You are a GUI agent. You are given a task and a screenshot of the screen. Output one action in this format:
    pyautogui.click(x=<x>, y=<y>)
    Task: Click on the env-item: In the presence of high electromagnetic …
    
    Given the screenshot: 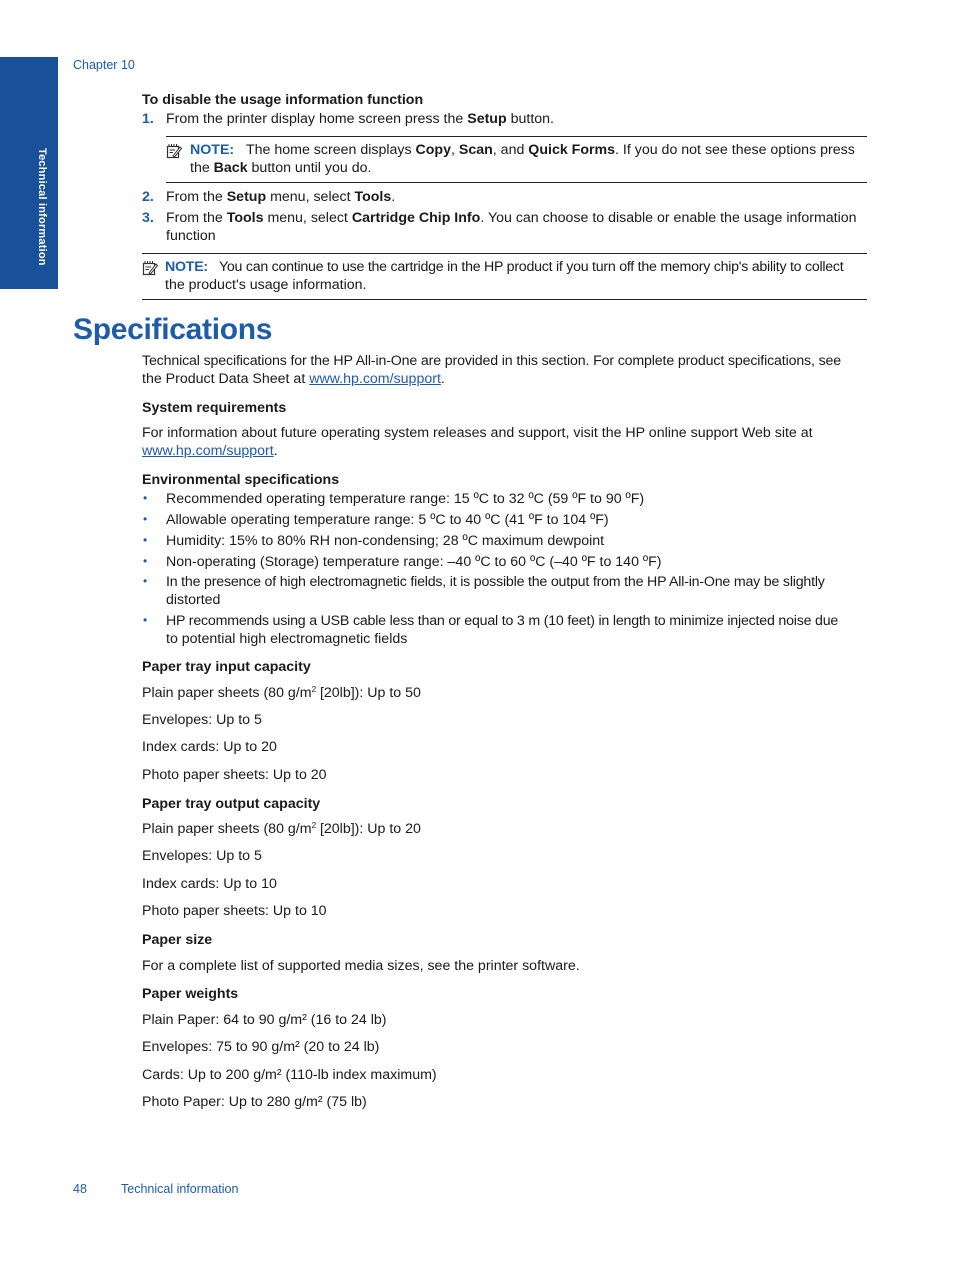 What is the action you would take?
    pyautogui.click(x=495, y=582)
    